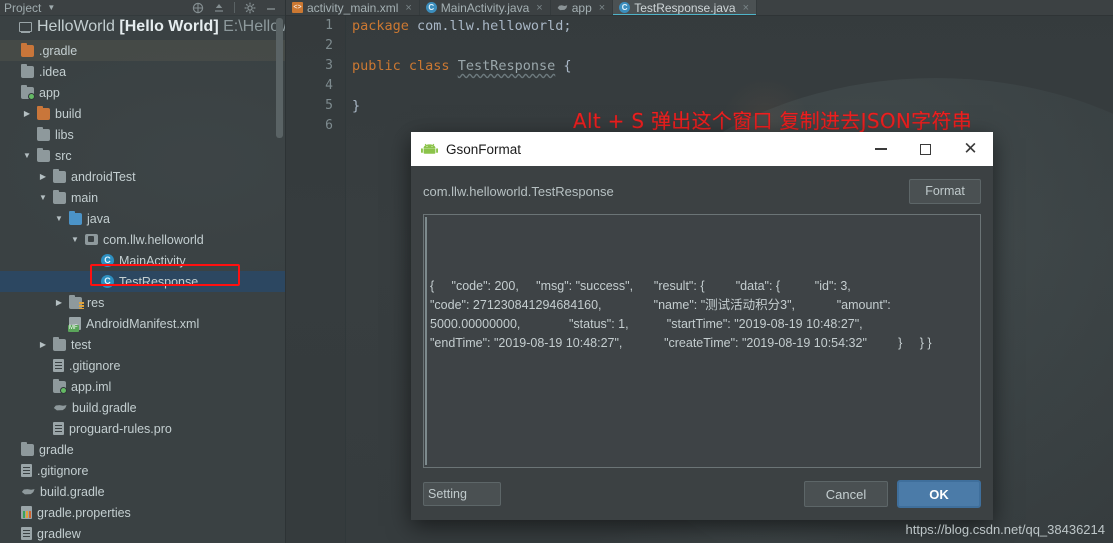 This screenshot has width=1113, height=543. Describe the element at coordinates (429, 66) in the screenshot. I see `keyword-class: class` at that location.